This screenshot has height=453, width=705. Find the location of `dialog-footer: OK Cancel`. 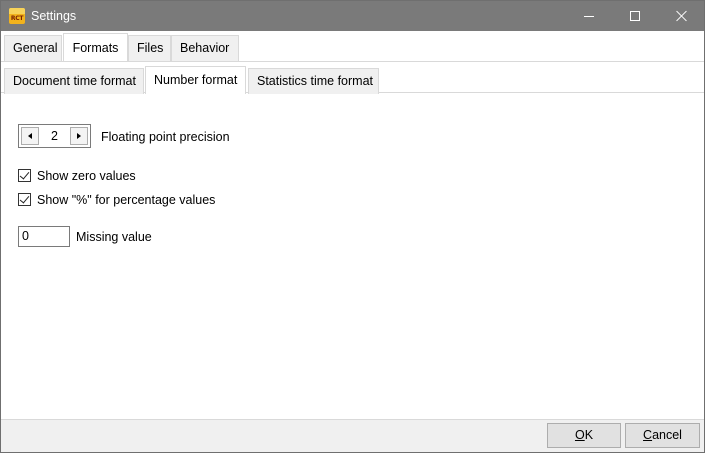

dialog-footer: OK Cancel is located at coordinates (352, 436).